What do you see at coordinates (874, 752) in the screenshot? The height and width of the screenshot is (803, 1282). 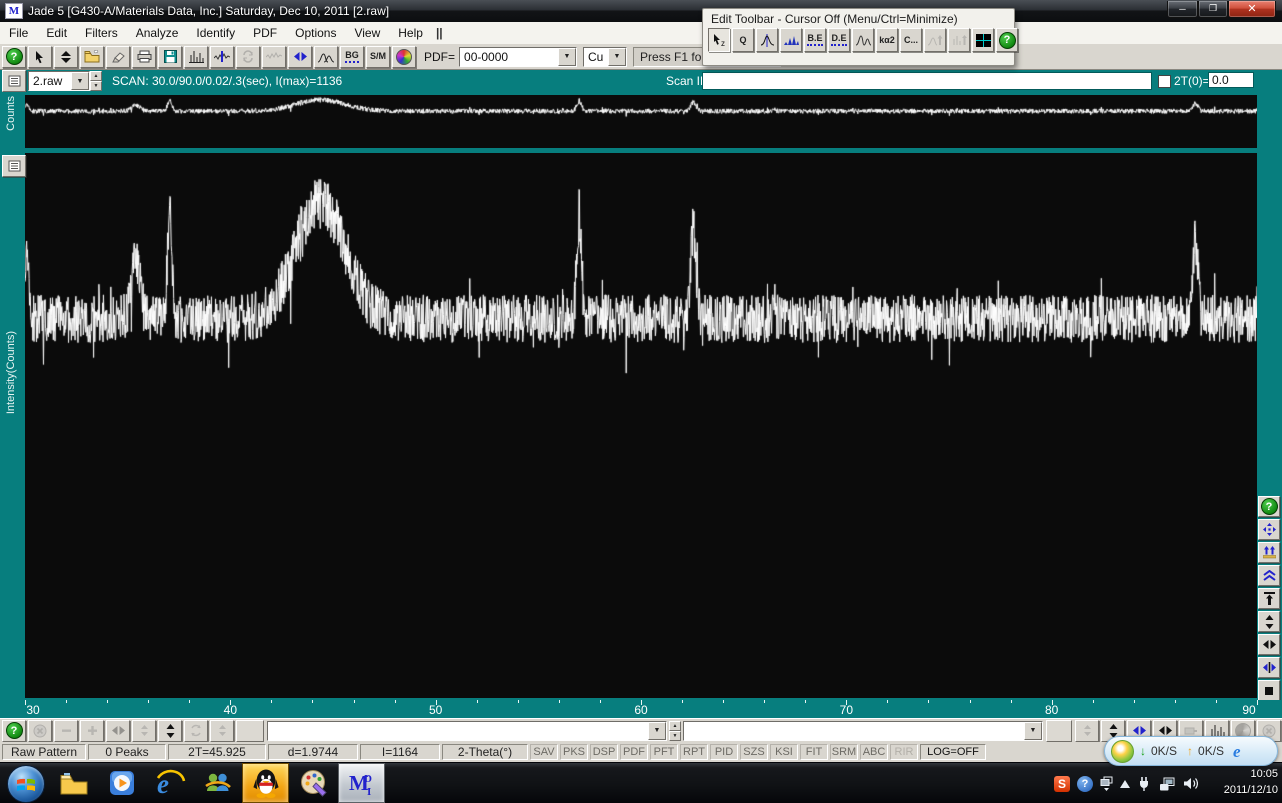 I see `indicator-abc: ABC` at bounding box center [874, 752].